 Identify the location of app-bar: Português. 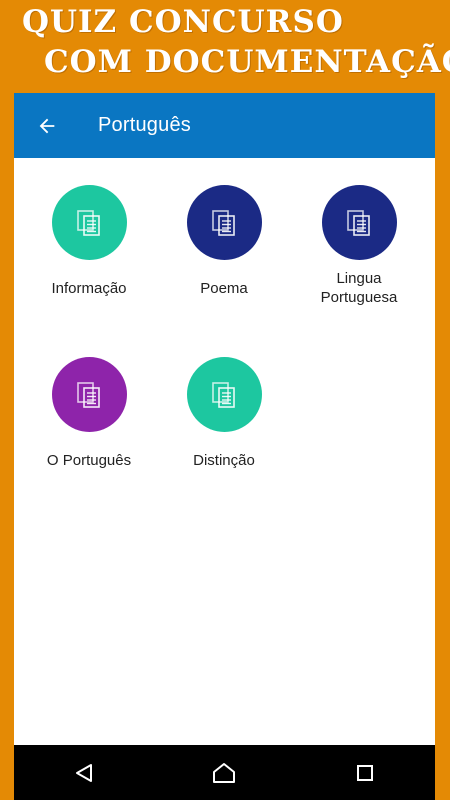
(224, 125).